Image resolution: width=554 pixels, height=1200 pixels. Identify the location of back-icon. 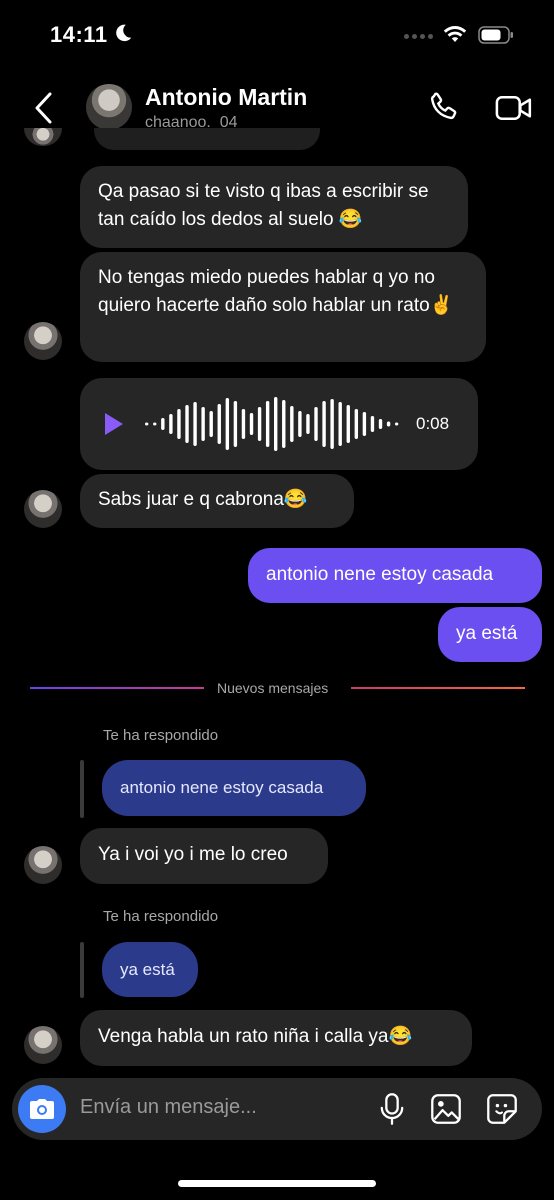
(44, 108).